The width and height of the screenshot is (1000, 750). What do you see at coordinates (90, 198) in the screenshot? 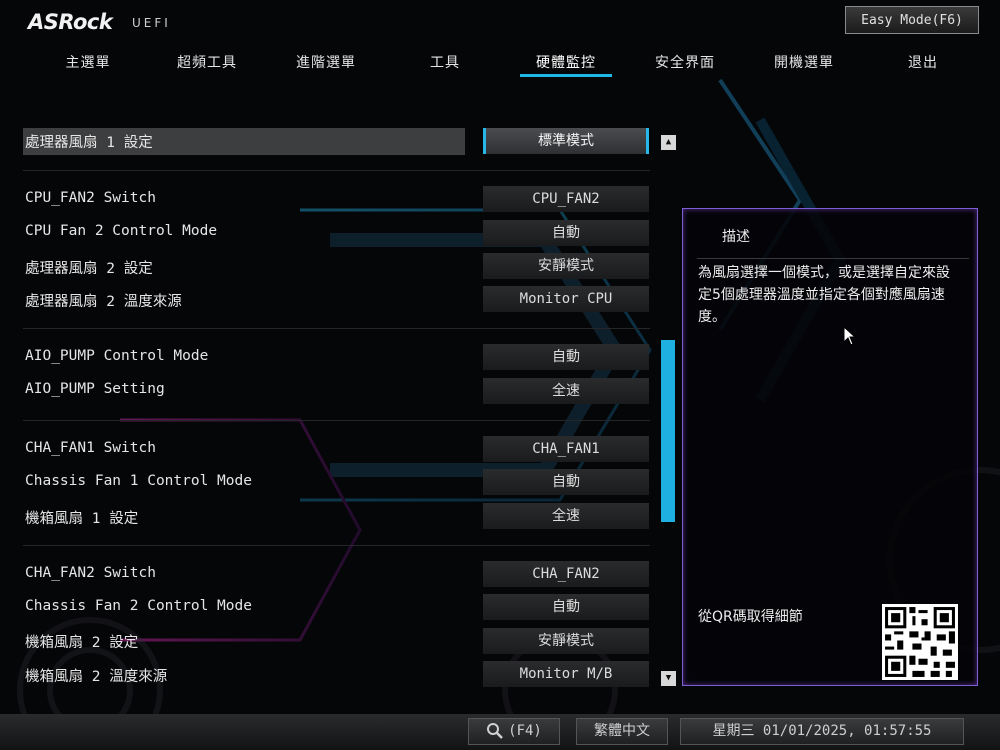
I see `setting-label: CPU_FAN2 Switch` at bounding box center [90, 198].